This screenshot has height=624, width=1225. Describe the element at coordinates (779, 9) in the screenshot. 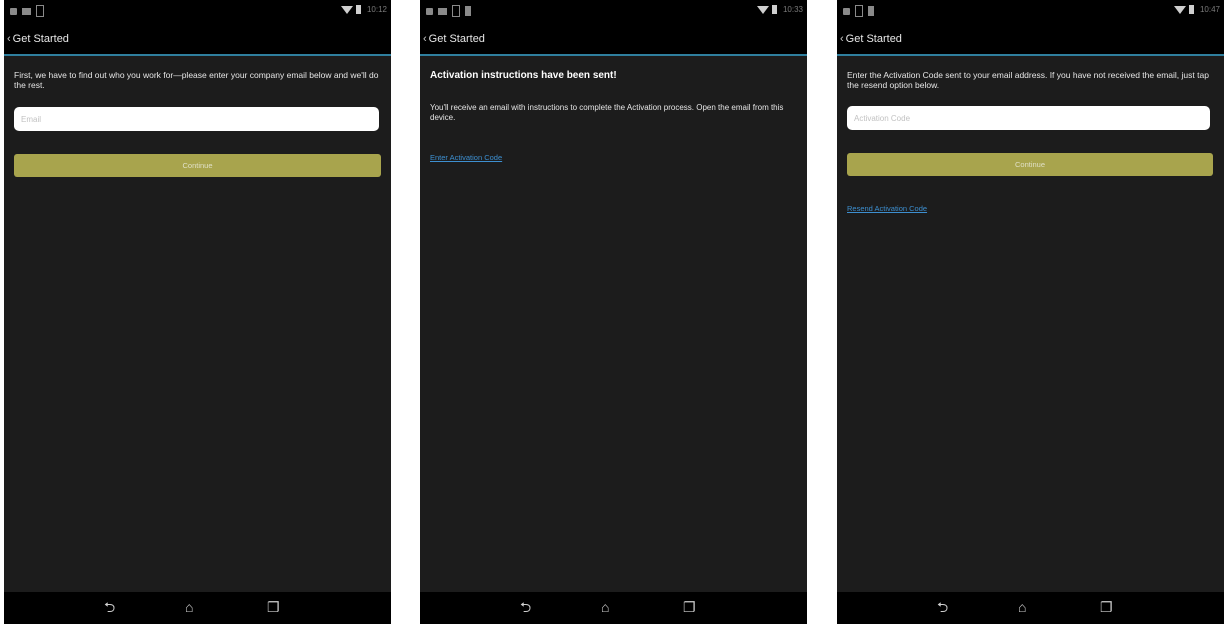

I see `status-right: 10:33` at that location.